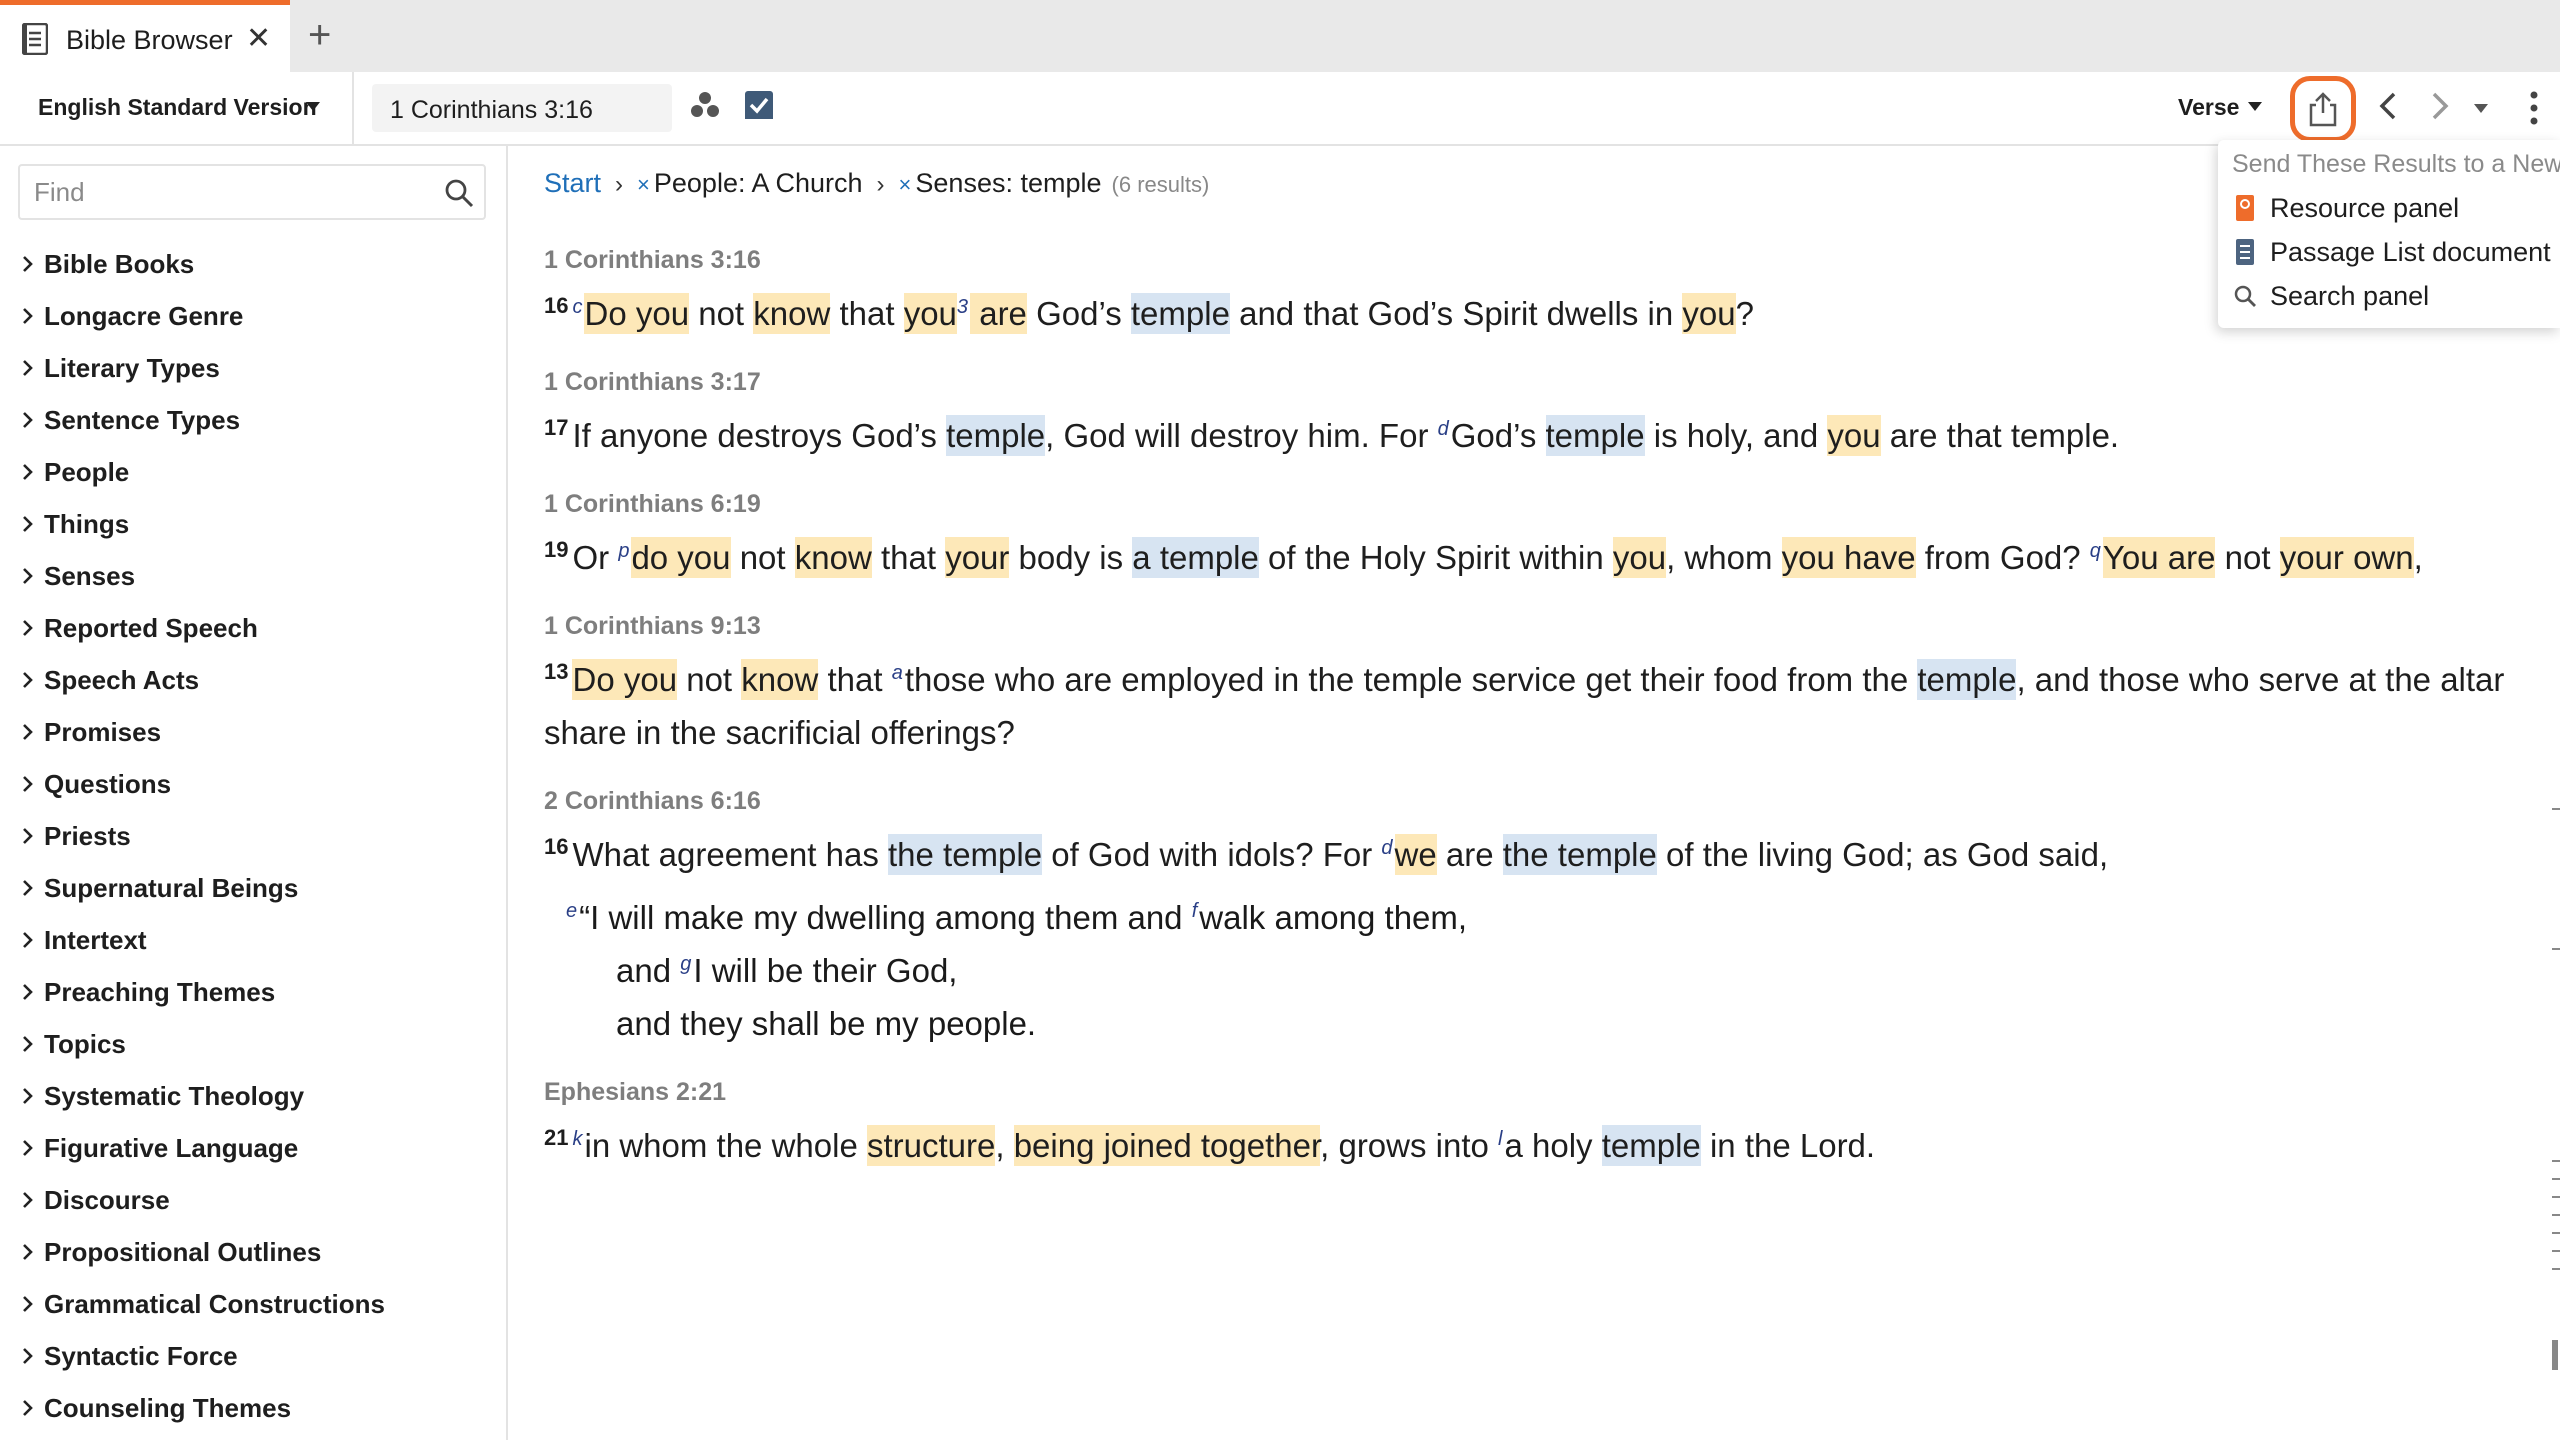 The height and width of the screenshot is (1440, 2560). Describe the element at coordinates (1534, 1092) in the screenshot. I see `passage-reference: Ephesians 2:21` at that location.